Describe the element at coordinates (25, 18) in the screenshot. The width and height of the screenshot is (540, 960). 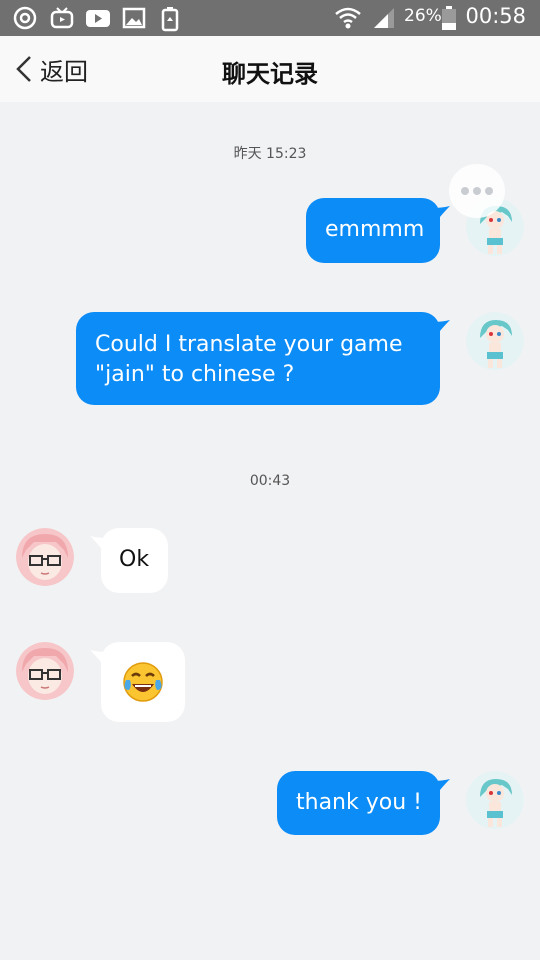
I see `sync-icon` at that location.